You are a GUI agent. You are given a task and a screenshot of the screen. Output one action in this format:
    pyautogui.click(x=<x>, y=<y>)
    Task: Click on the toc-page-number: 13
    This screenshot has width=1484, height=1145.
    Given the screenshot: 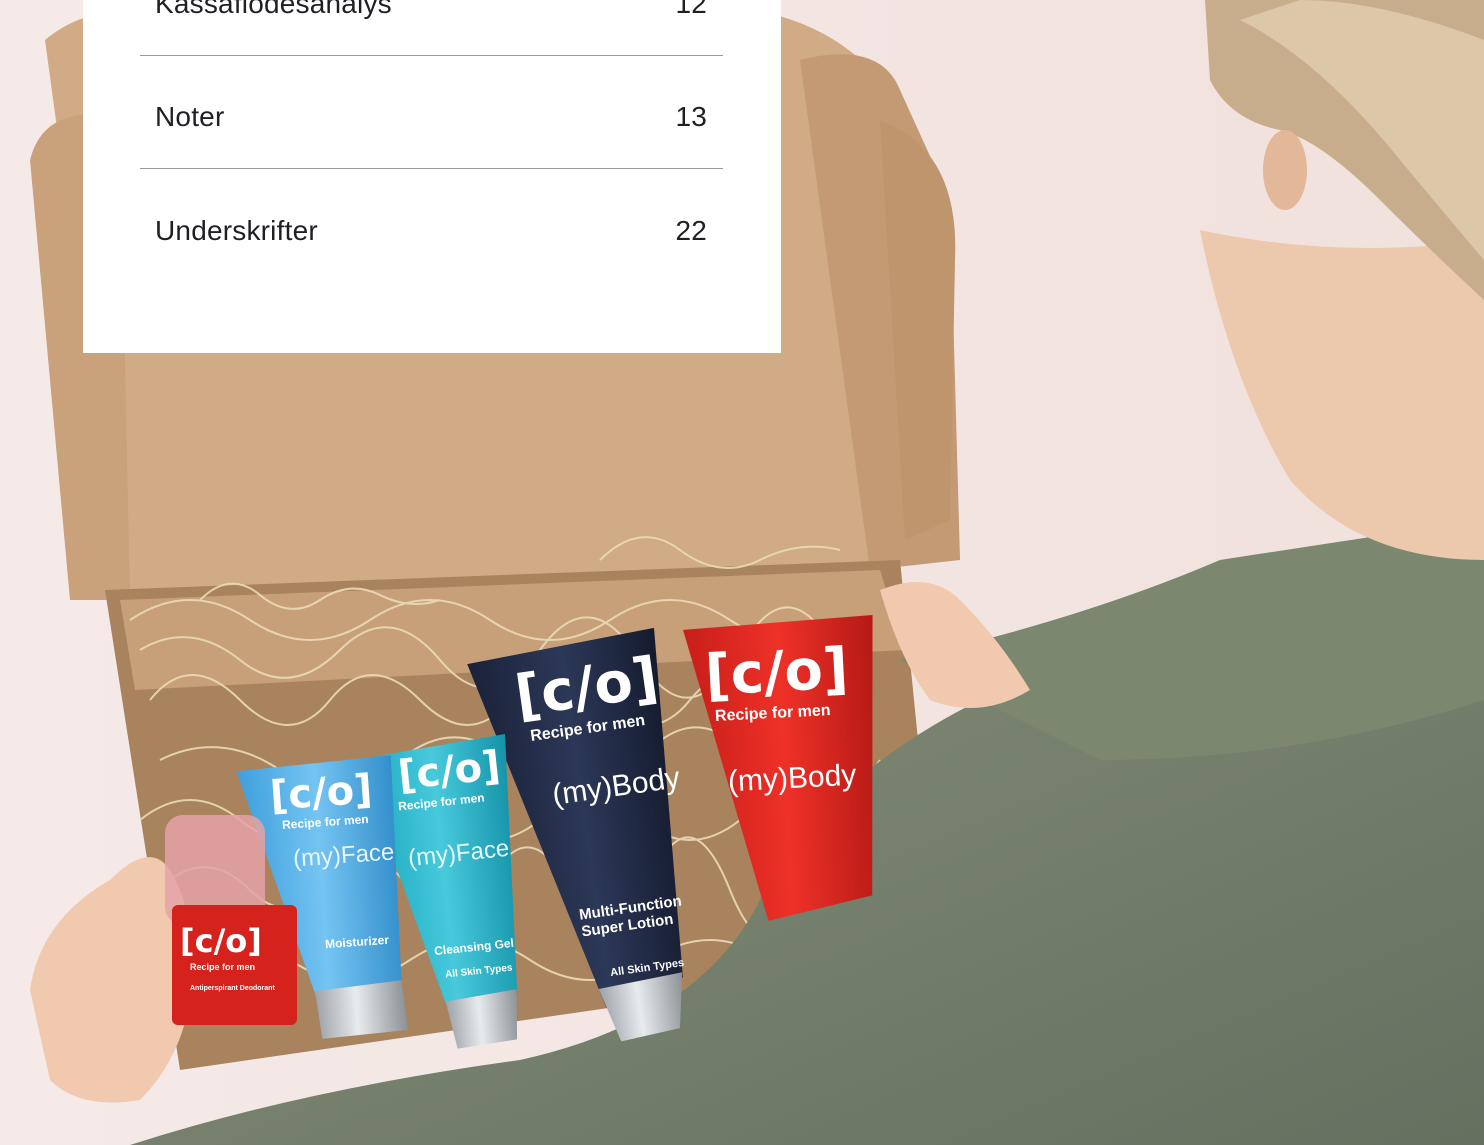 What is the action you would take?
    pyautogui.click(x=691, y=116)
    